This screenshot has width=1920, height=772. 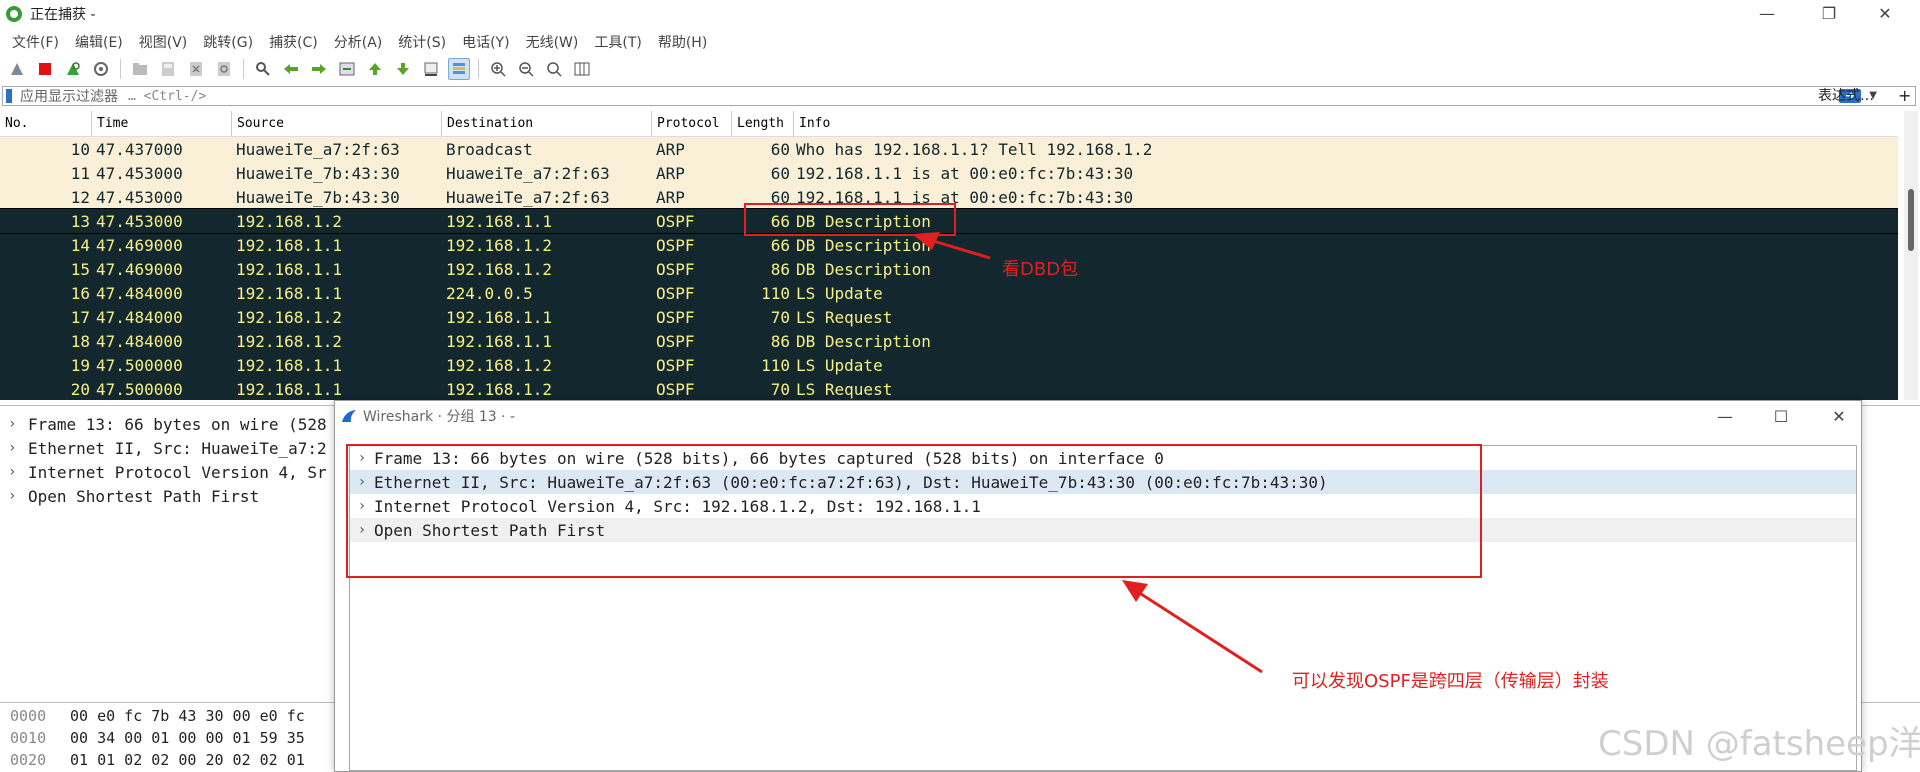 What do you see at coordinates (960, 249) in the screenshot?
I see `arrow-to-dbd` at bounding box center [960, 249].